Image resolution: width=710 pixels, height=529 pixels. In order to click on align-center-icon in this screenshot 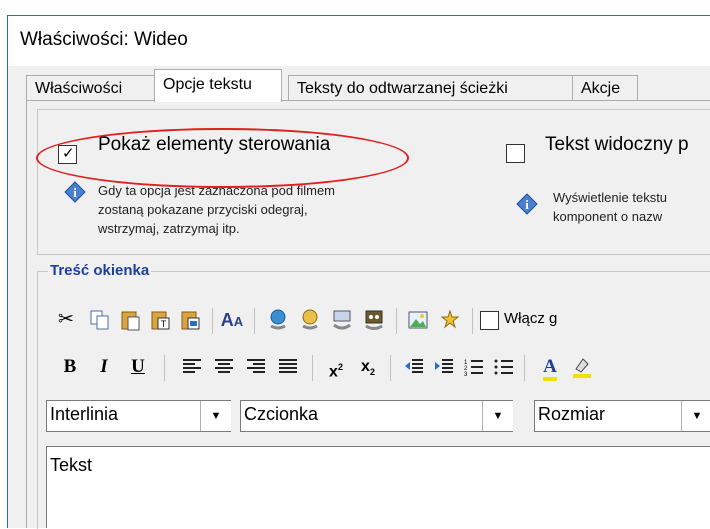, I will do `click(224, 367)`.